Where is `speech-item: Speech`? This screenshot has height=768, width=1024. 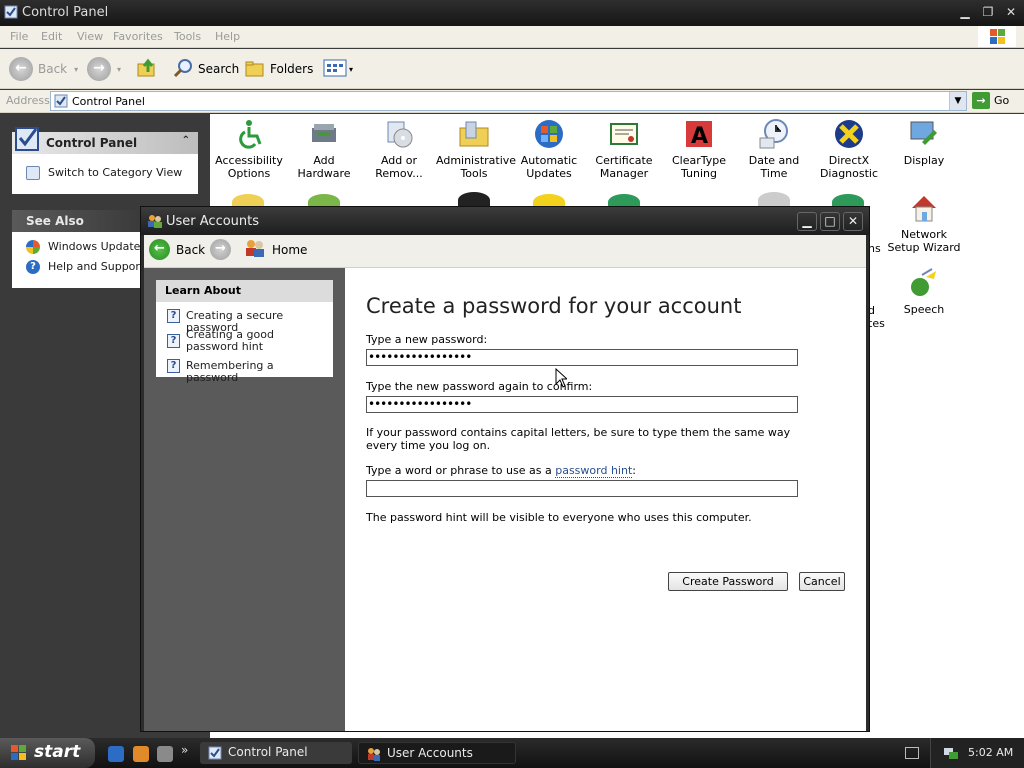 speech-item: Speech is located at coordinates (924, 291).